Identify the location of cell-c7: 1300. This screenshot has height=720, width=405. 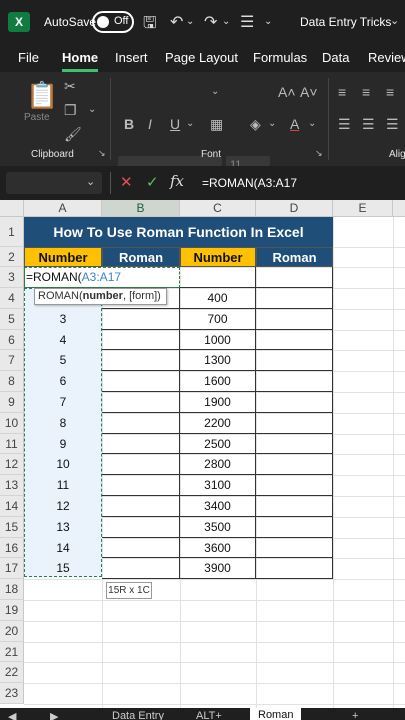
(218, 361).